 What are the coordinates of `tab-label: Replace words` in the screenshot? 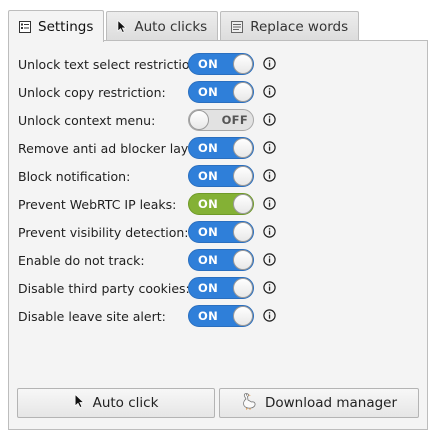 It's located at (299, 26).